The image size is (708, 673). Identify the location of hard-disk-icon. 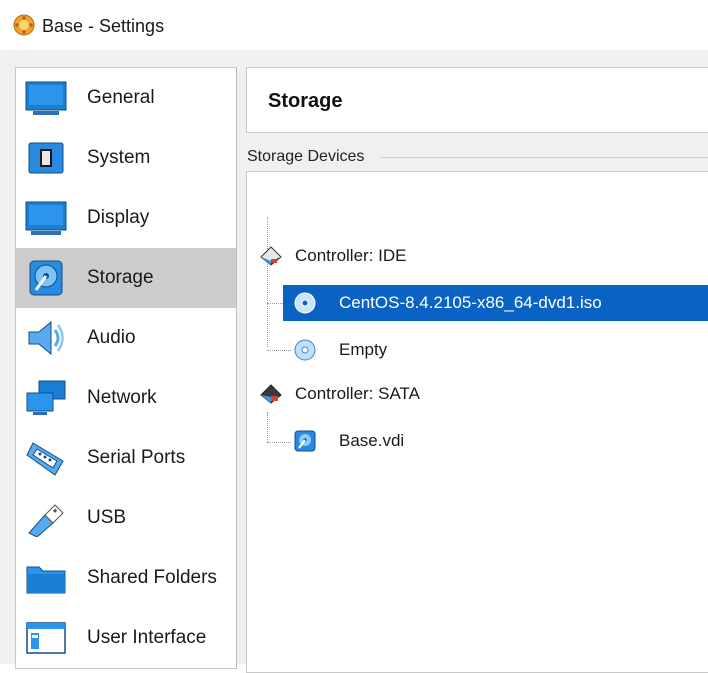
(305, 441).